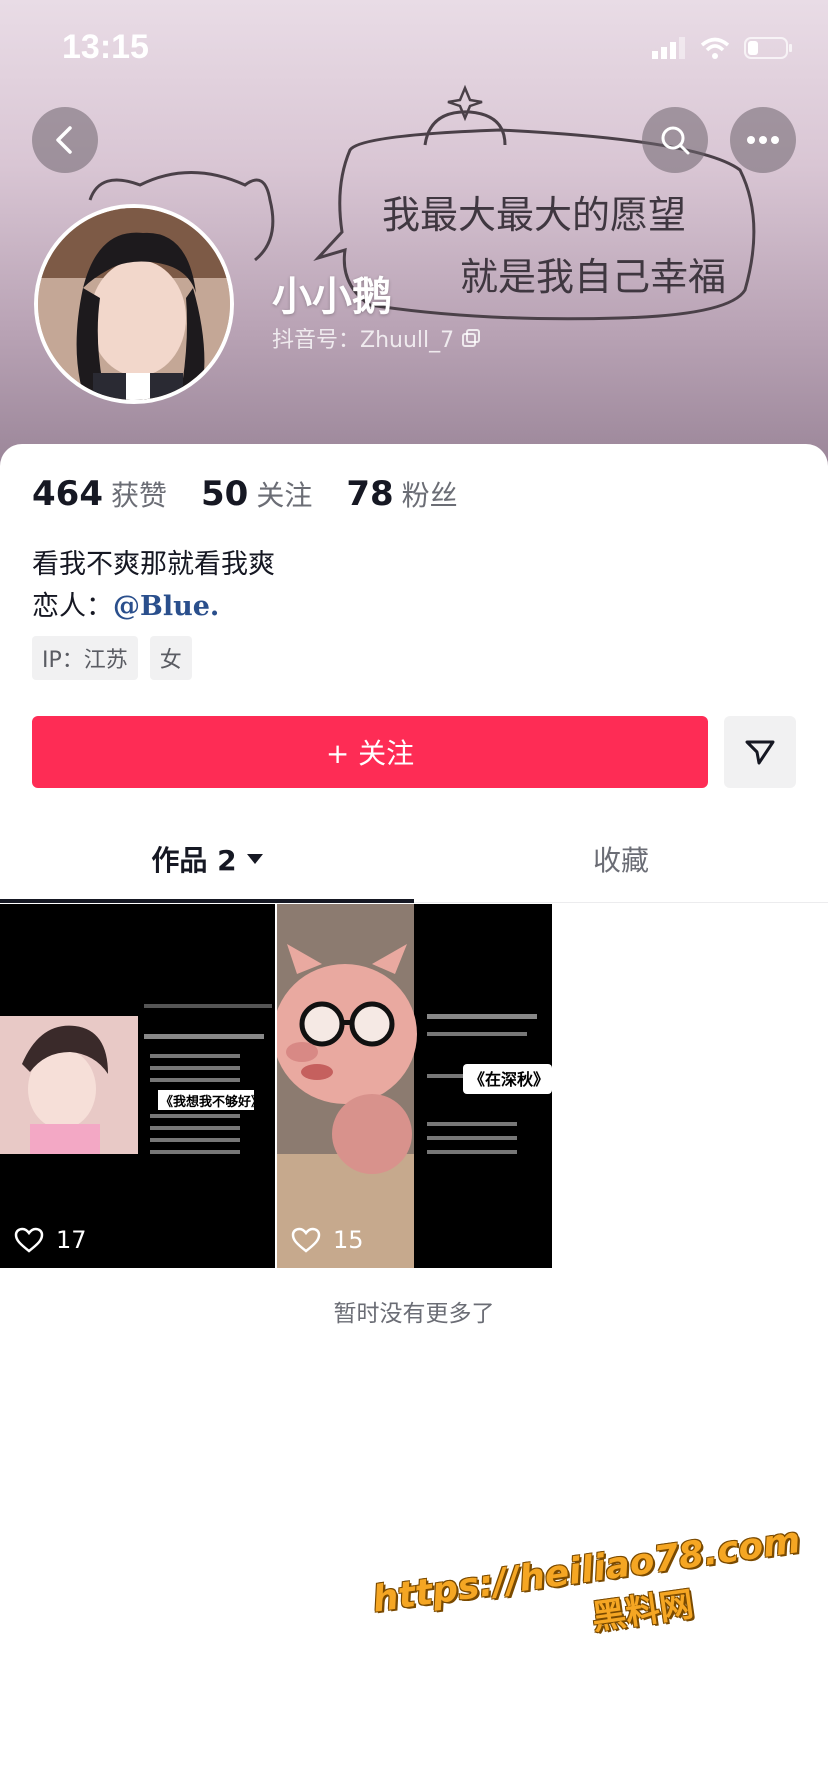 This screenshot has height=1792, width=828. I want to click on bio: 看我不爽那就看我爽 恋人：@Blue., so click(153, 586).